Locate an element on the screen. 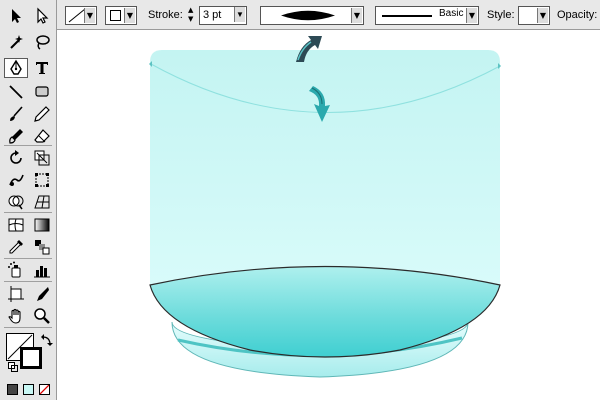 Image resolution: width=600 pixels, height=400 pixels. brush-stroke-preview is located at coordinates (407, 16).